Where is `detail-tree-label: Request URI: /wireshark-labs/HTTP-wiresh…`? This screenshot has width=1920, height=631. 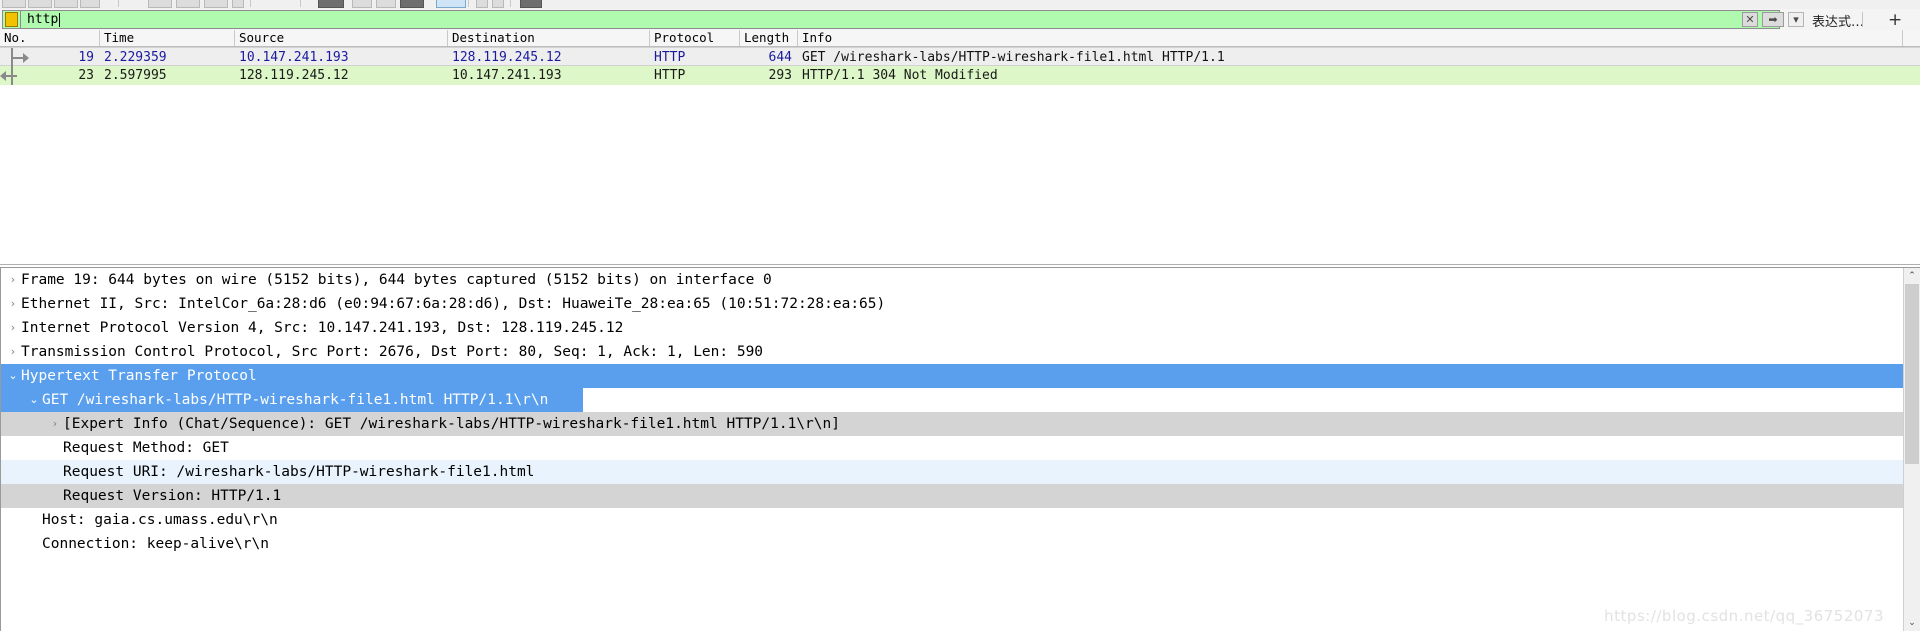
detail-tree-label: Request URI: /wireshark-labs/HTTP-wiresh… is located at coordinates (299, 472).